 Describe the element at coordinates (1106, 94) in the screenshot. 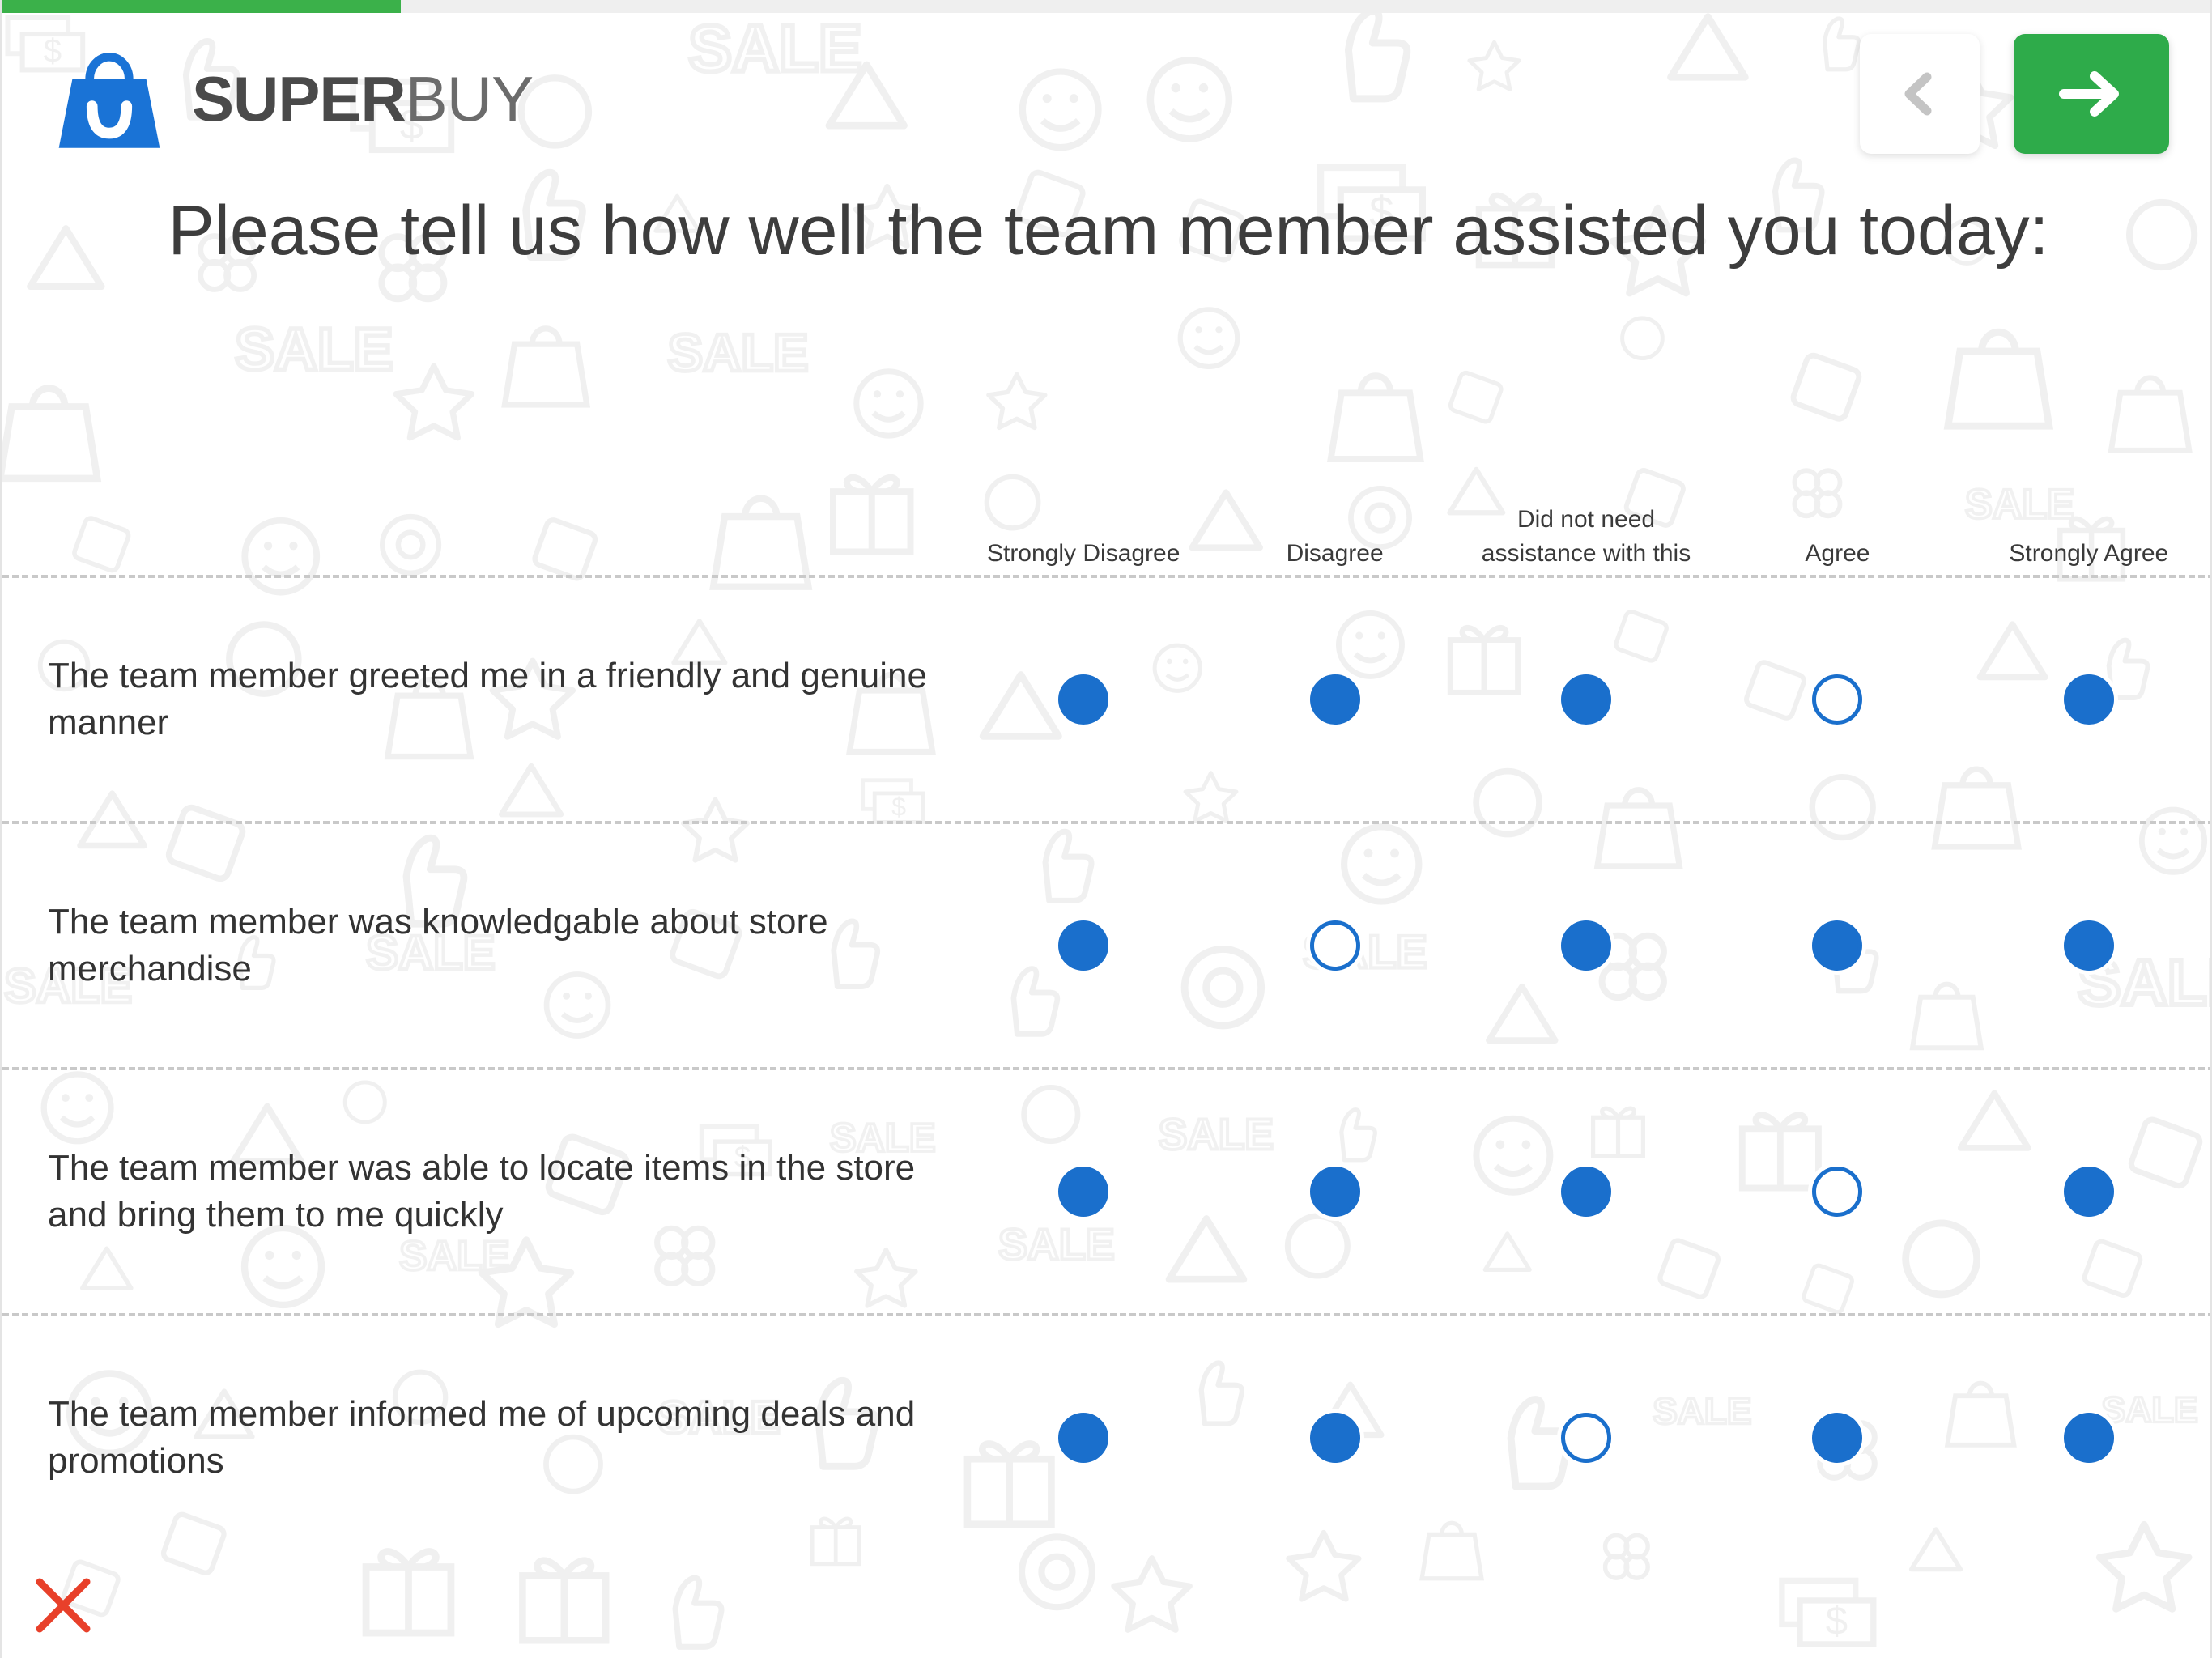

I see `header: SUPERBUY` at that location.